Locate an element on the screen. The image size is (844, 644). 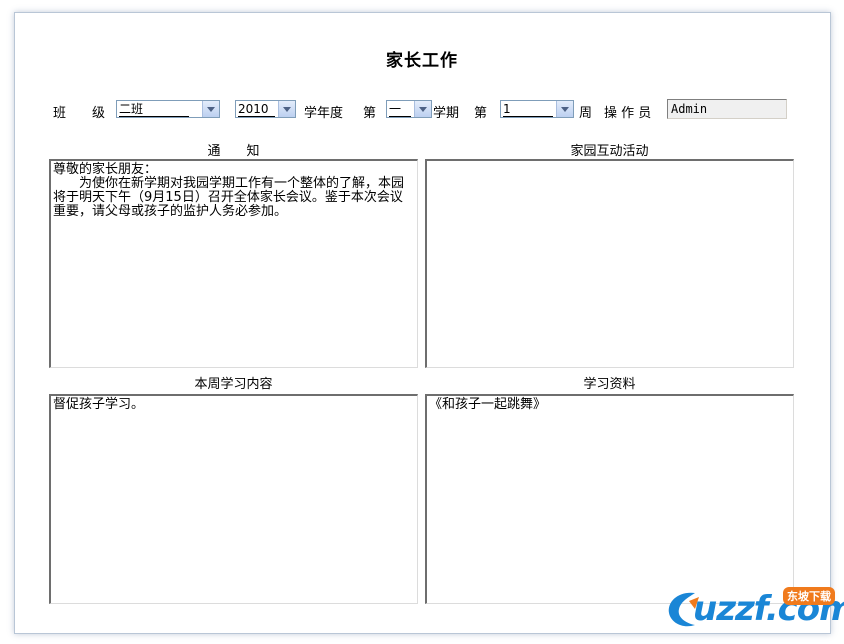
week-select-value: 1 is located at coordinates (528, 109).